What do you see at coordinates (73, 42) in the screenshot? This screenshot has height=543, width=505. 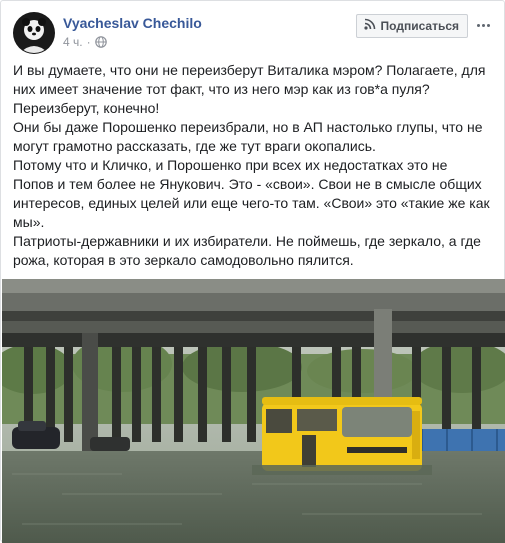 I see `post-time: 4 ч.` at bounding box center [73, 42].